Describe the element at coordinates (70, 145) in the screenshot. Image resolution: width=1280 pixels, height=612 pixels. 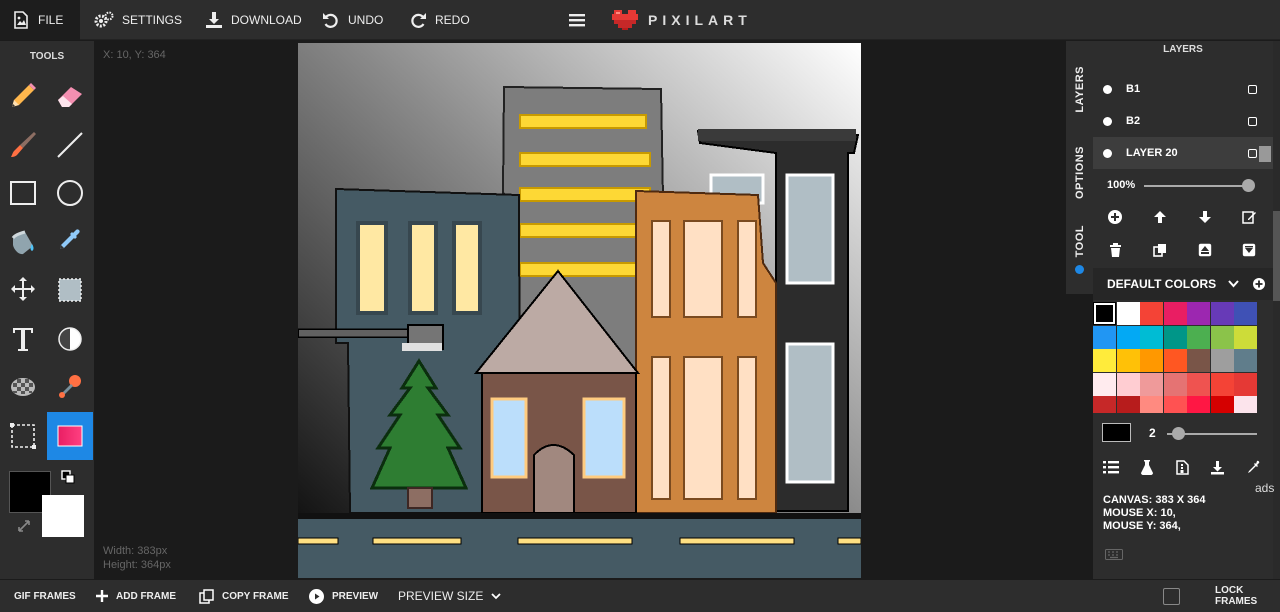
I see `line-tool` at that location.